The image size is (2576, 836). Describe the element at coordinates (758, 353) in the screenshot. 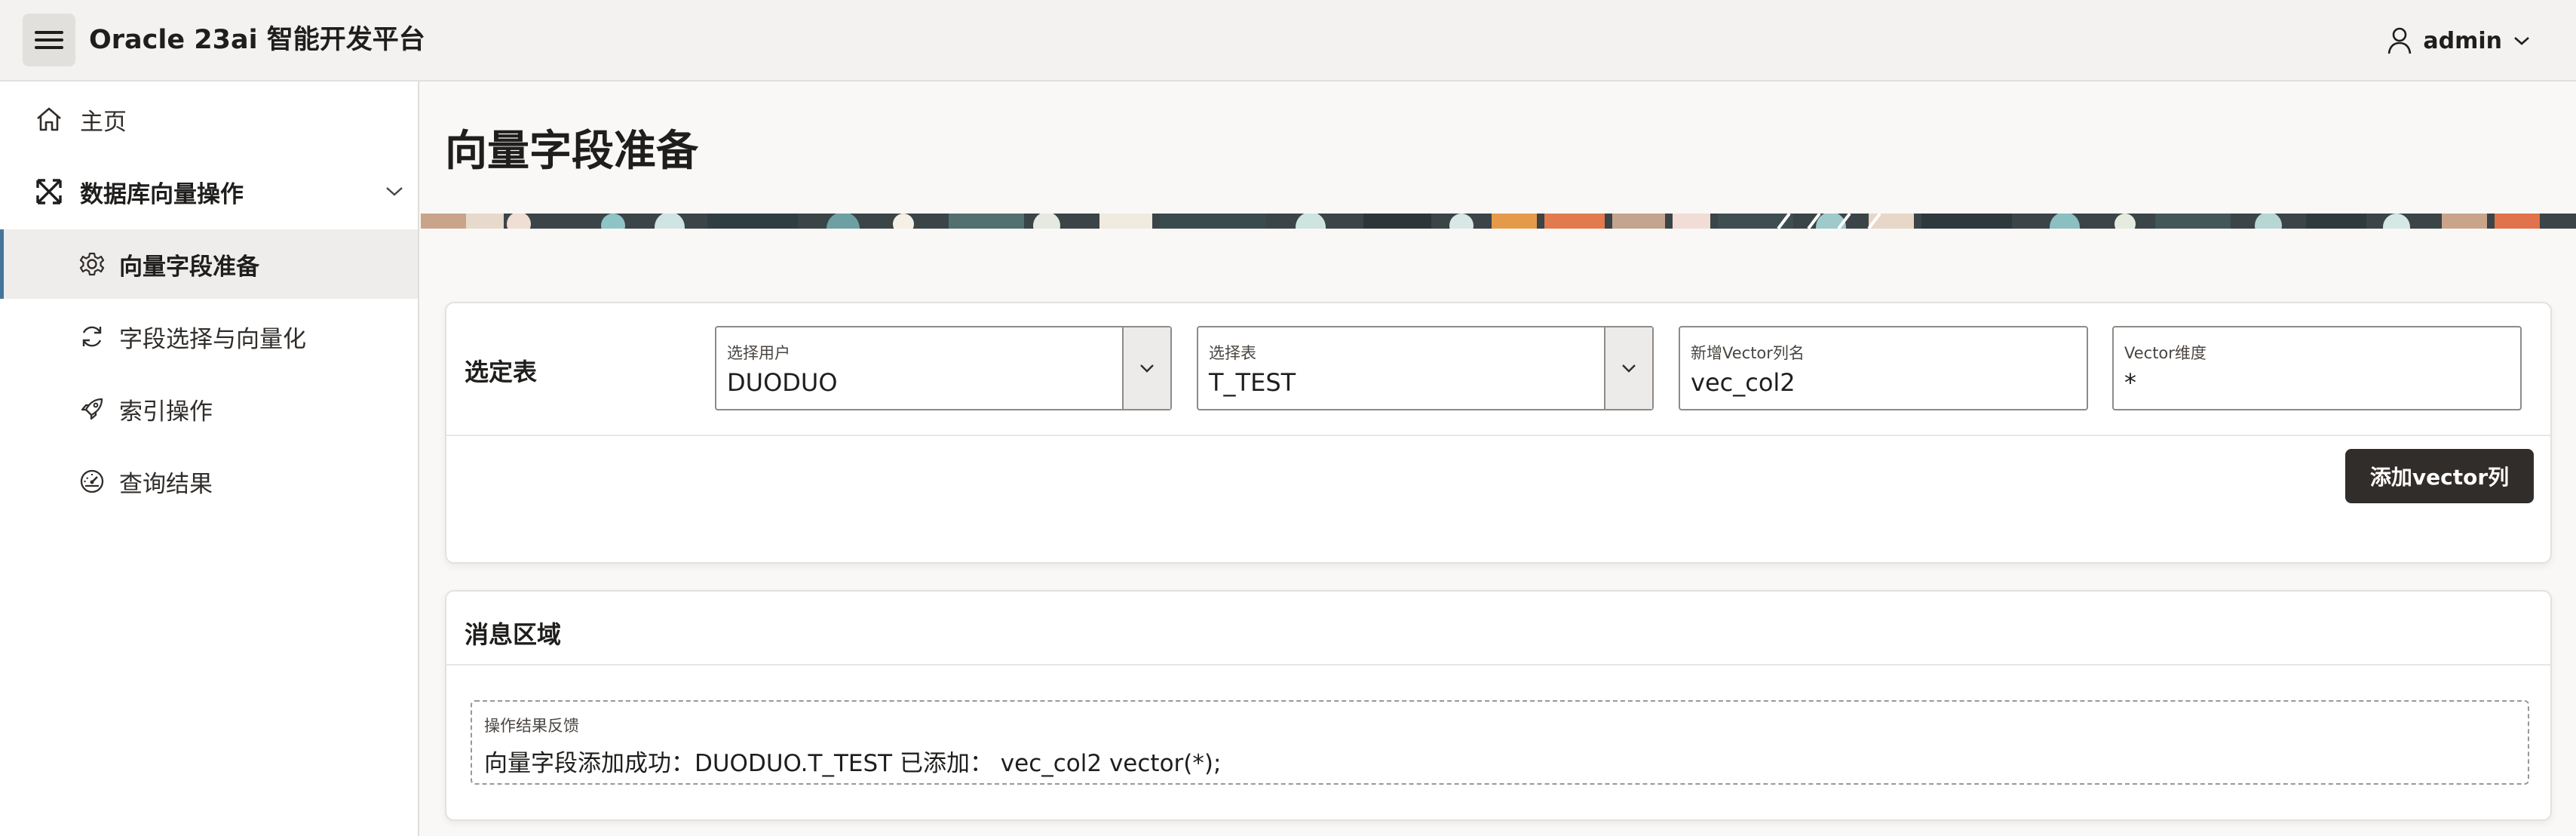

I see `field-label: 选择用户` at that location.